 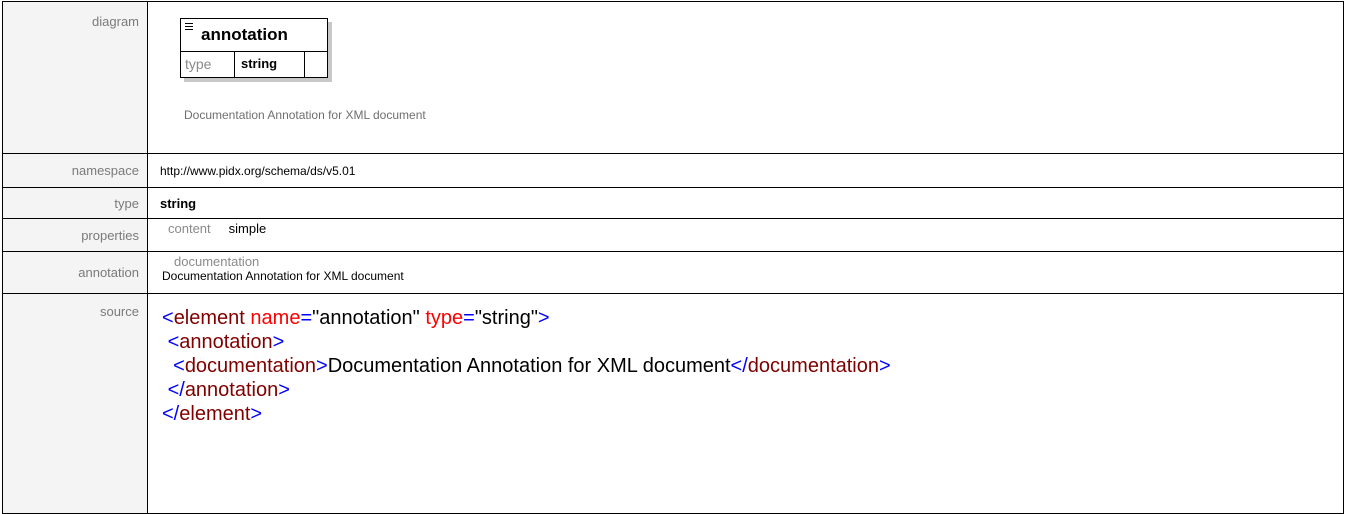 I want to click on type-value: string, so click(x=745, y=203).